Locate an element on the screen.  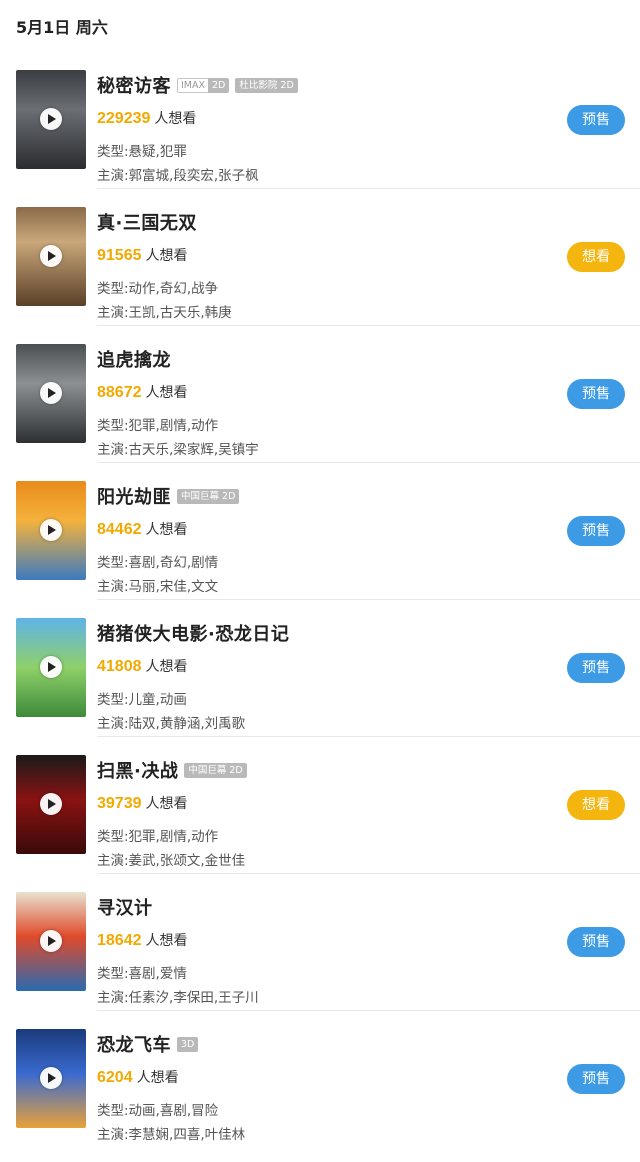
date-header: 5月1日 周六 is located at coordinates (62, 27).